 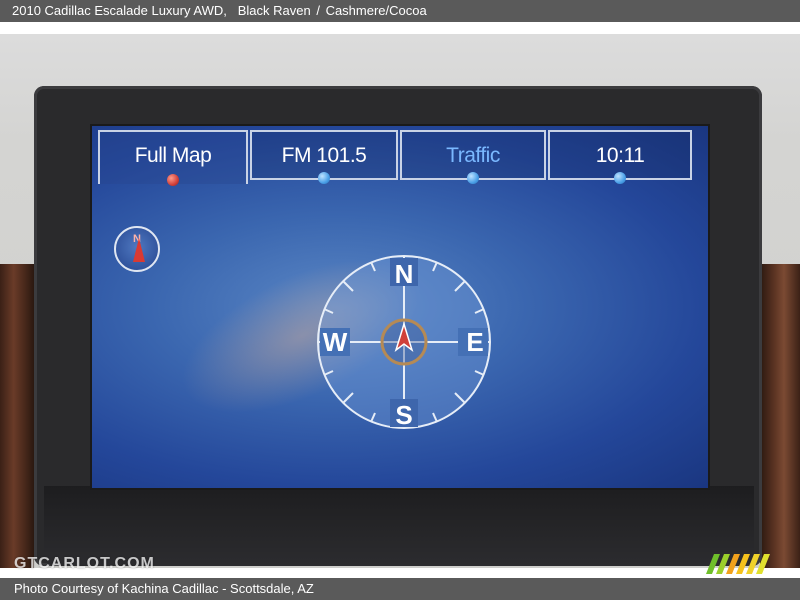 I want to click on caption-vehicle: 2010 Cadillac Escalade Luxury AWD,, so click(x=119, y=10).